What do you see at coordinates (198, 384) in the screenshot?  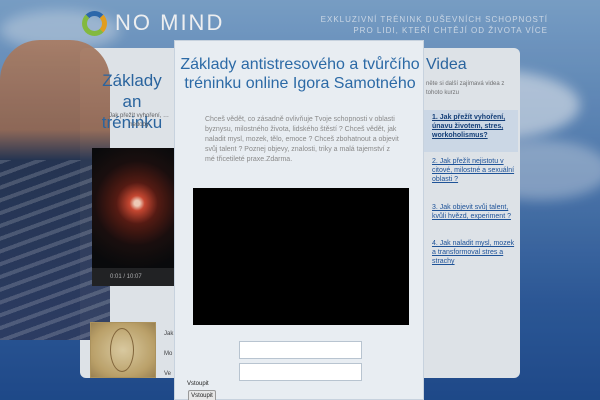 I see `login-label: Vstoupit` at bounding box center [198, 384].